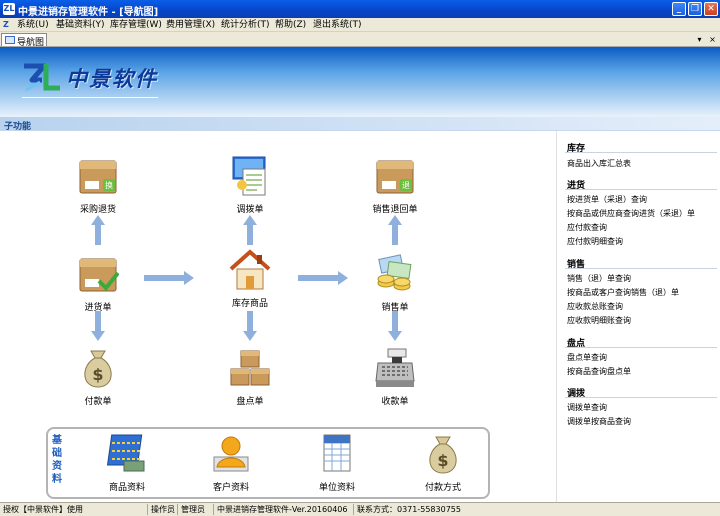 Image resolution: width=720 pixels, height=516 pixels. Describe the element at coordinates (587, 407) in the screenshot. I see `query-link: 调拨单查询` at that location.